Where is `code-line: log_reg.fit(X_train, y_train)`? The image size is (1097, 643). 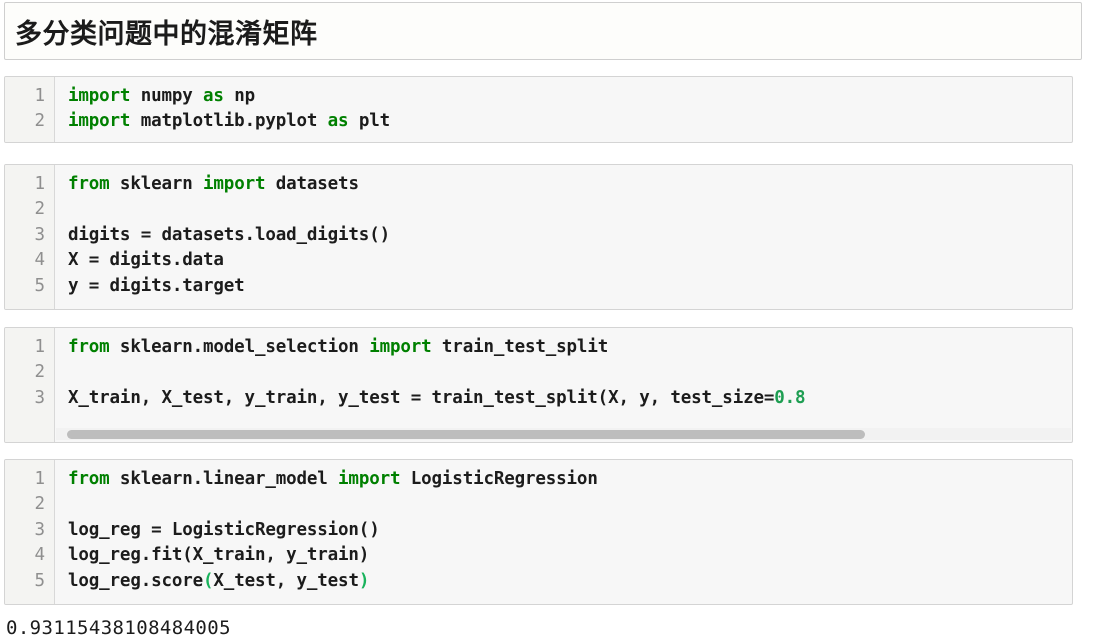 code-line: log_reg.fit(X_train, y_train) is located at coordinates (564, 555).